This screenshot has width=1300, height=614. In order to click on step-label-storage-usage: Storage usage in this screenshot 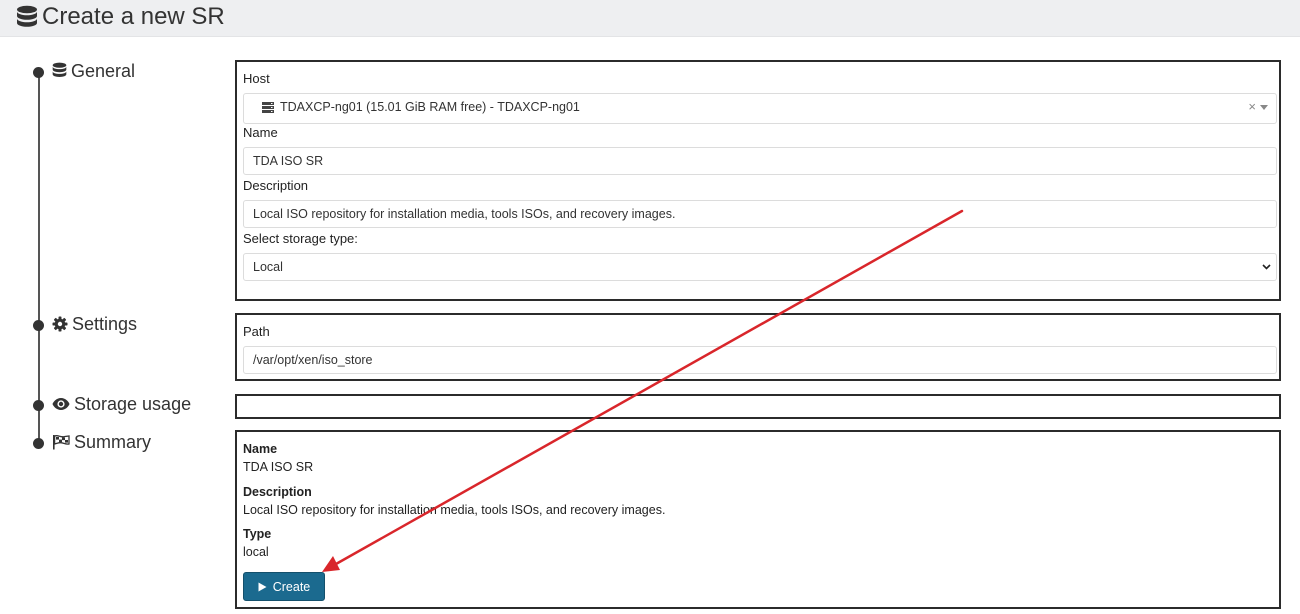, I will do `click(133, 404)`.